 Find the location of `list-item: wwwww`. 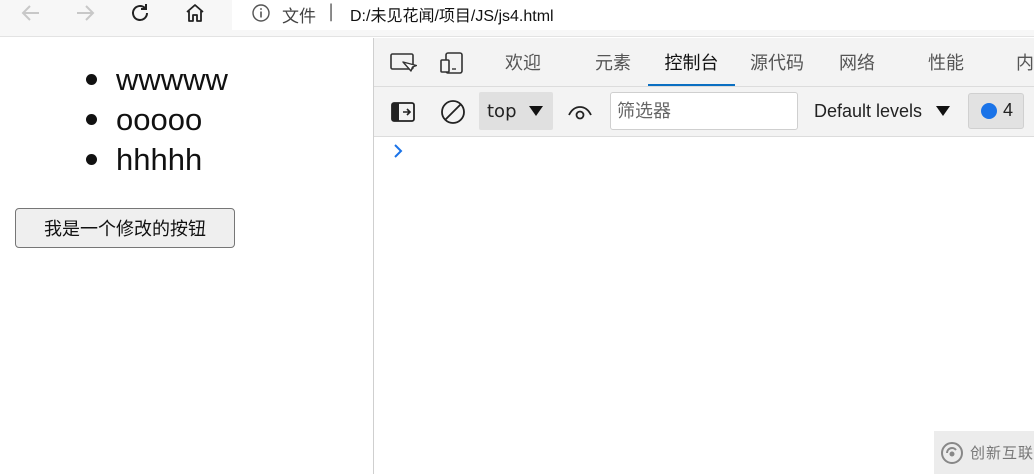

list-item: wwwww is located at coordinates (114, 80).